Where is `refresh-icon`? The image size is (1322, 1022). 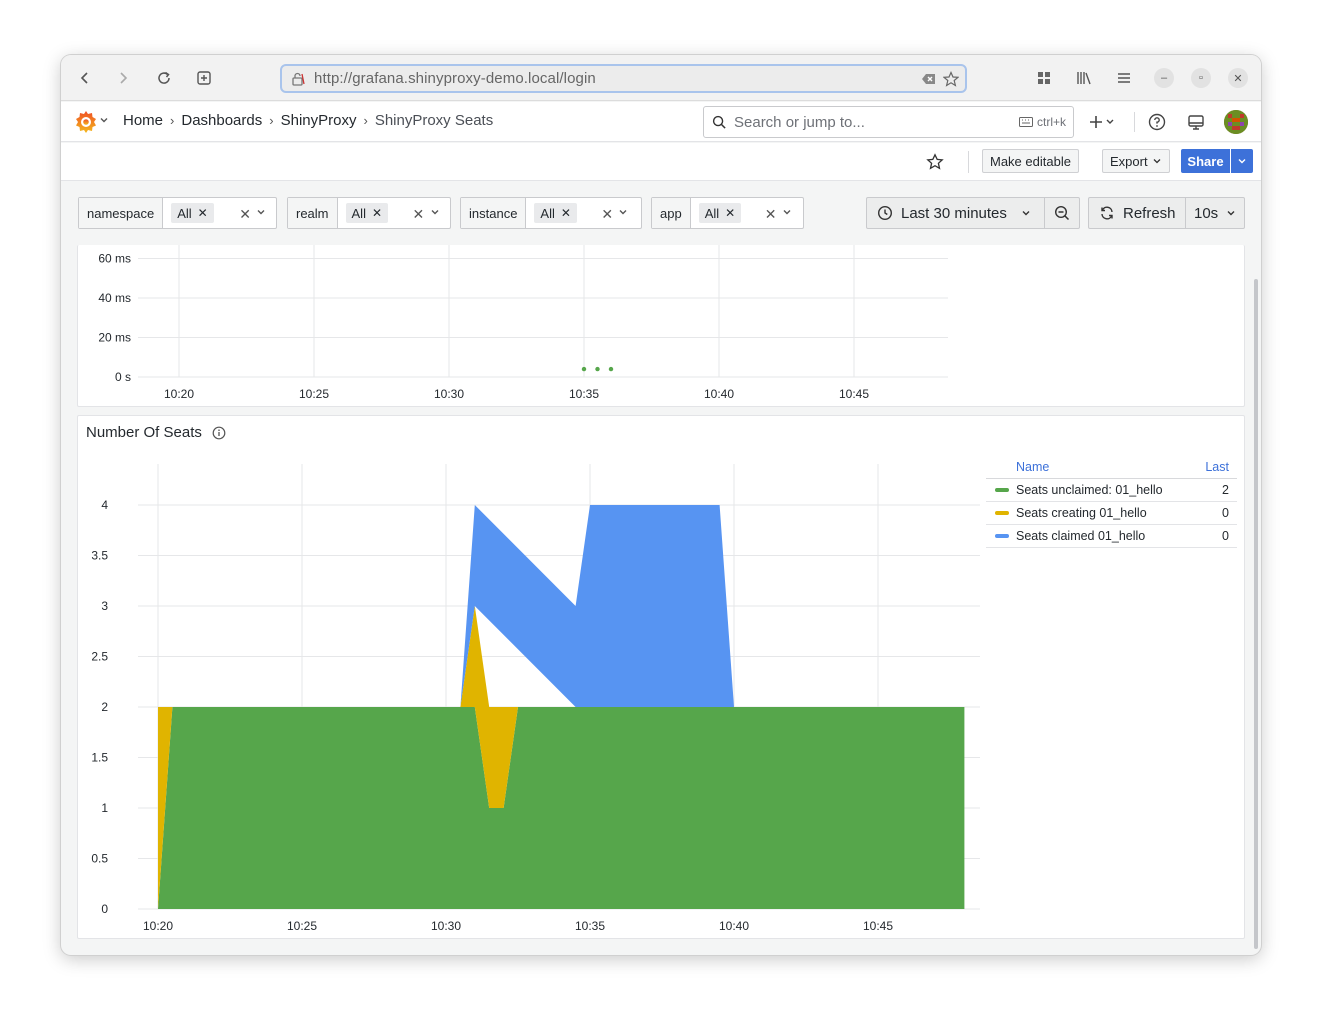 refresh-icon is located at coordinates (1107, 213).